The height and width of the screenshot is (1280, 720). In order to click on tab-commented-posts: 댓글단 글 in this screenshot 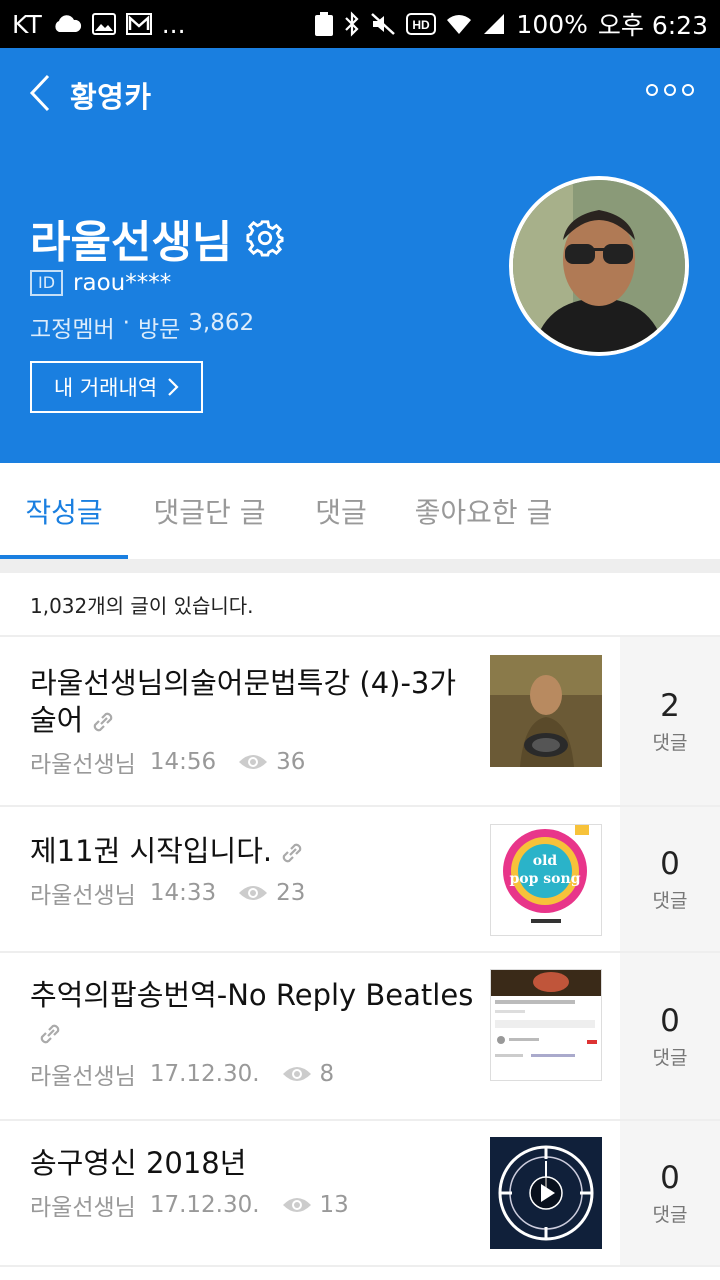, I will do `click(209, 511)`.